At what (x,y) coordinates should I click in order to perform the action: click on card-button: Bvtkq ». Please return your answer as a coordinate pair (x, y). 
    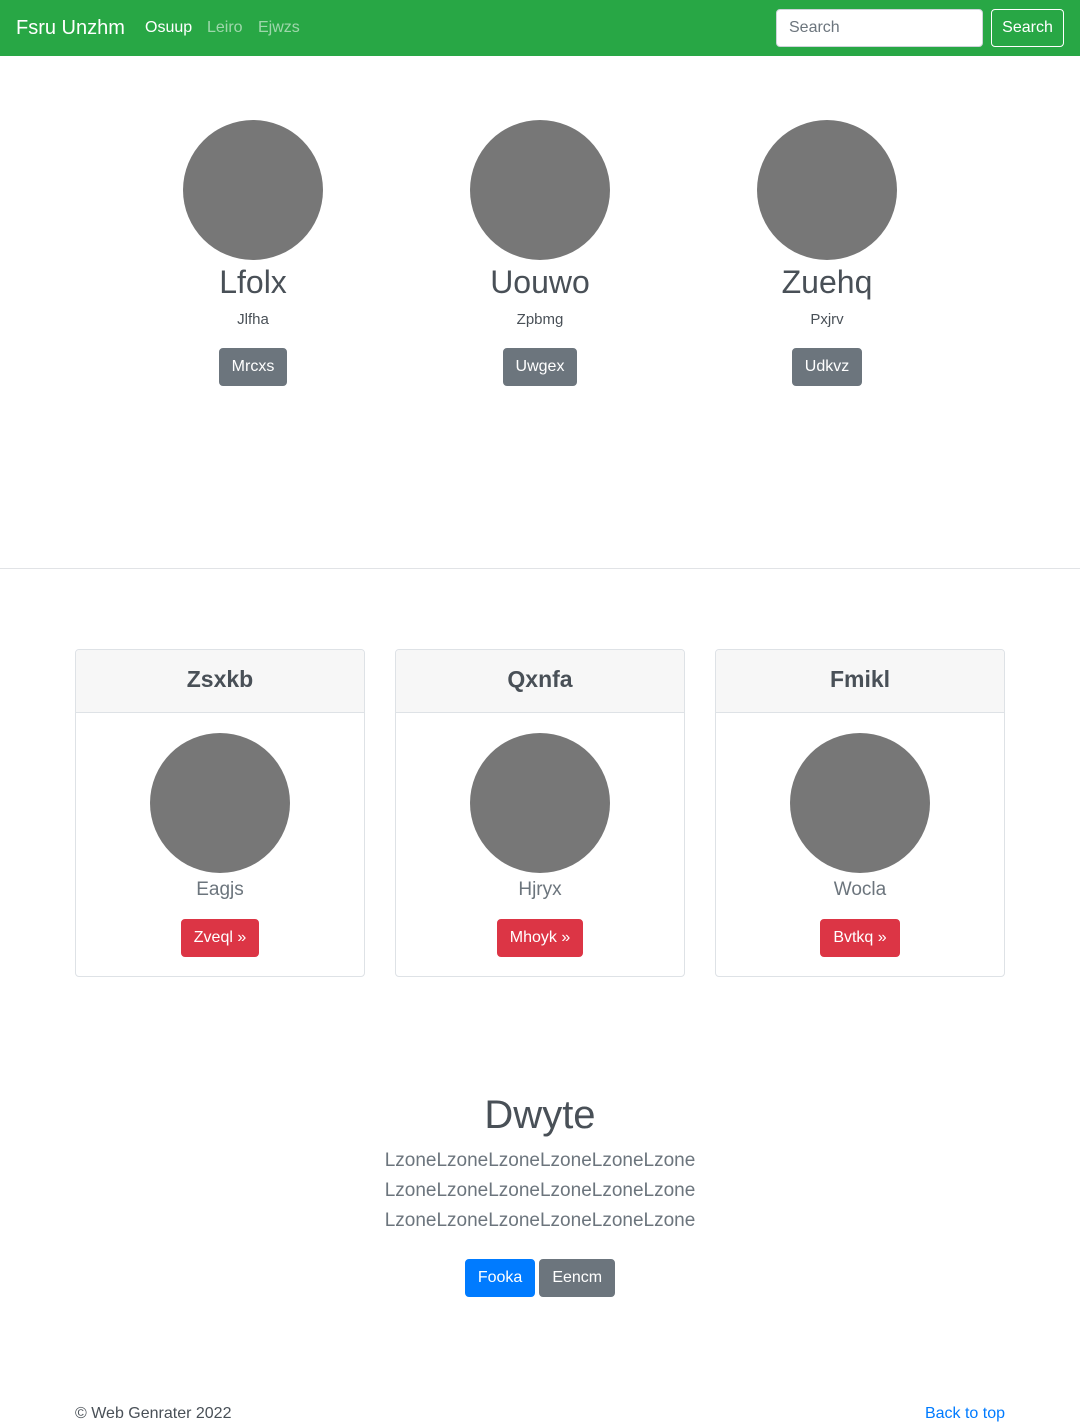
    Looking at the image, I should click on (860, 938).